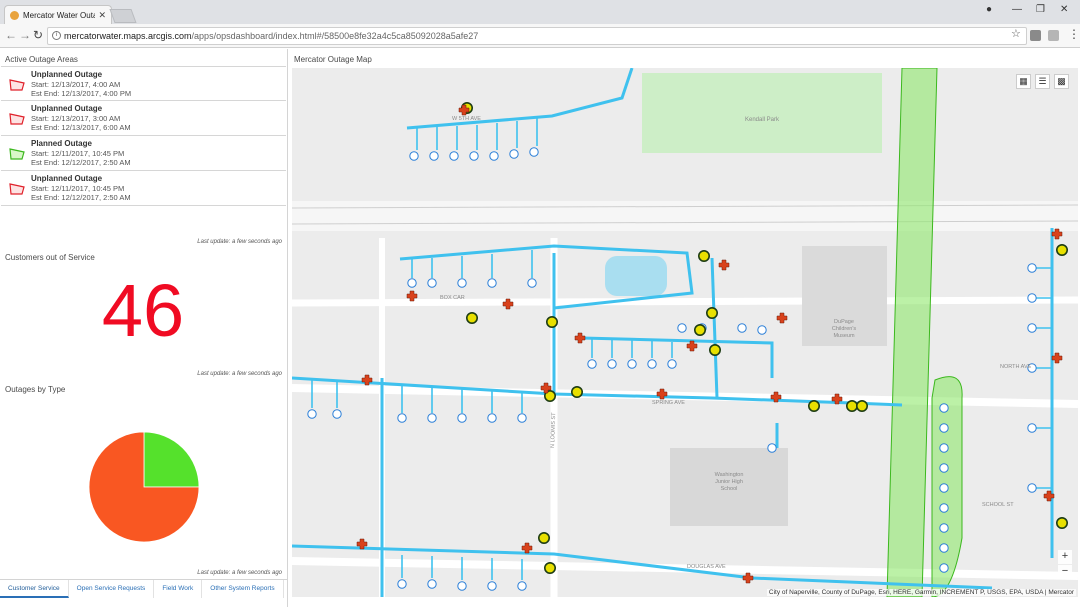 The image size is (1080, 607). What do you see at coordinates (34, 589) in the screenshot?
I see `tab-customer-service: Customer Service` at bounding box center [34, 589].